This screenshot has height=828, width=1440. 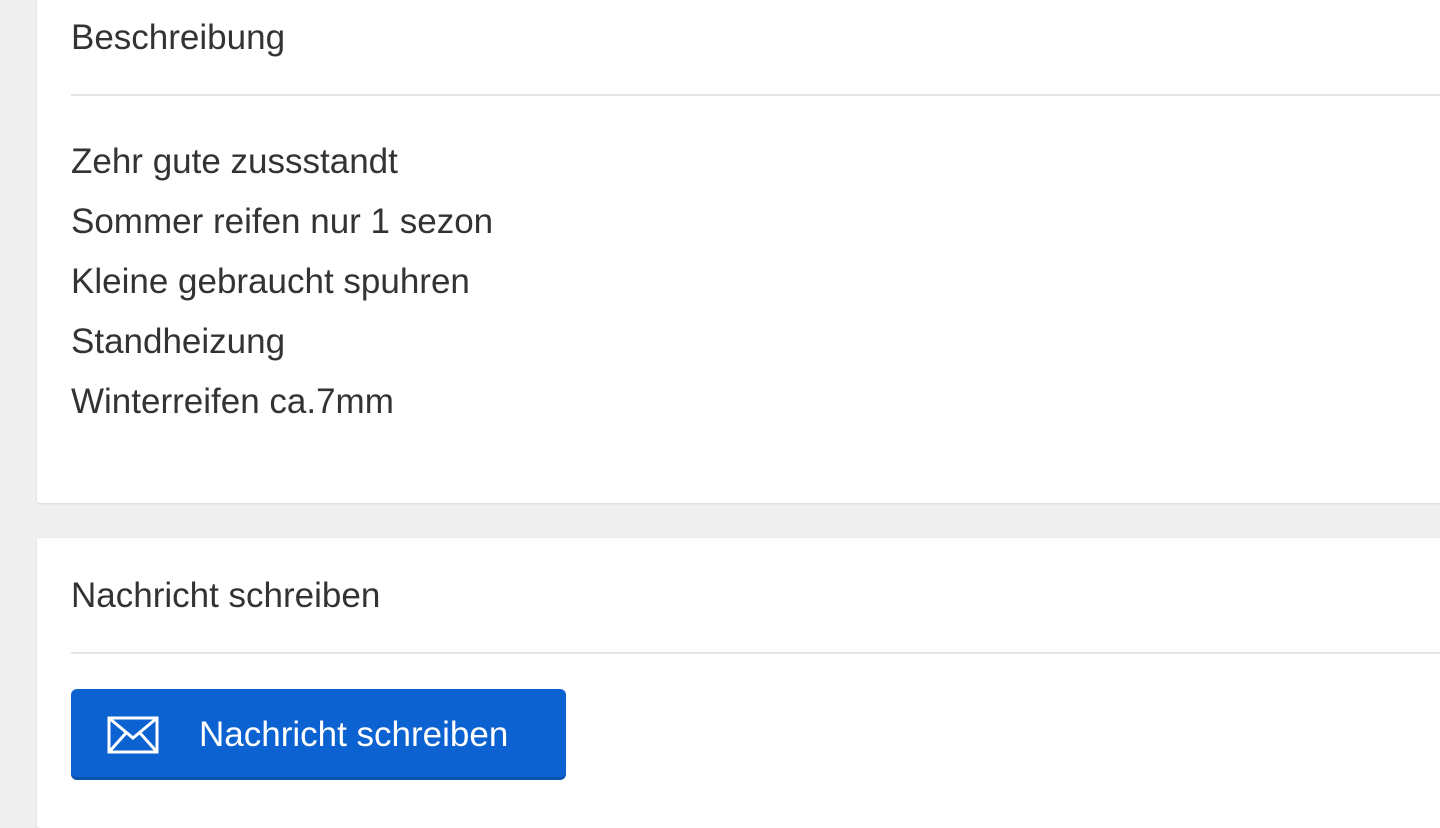 I want to click on message-divider, so click(x=755, y=653).